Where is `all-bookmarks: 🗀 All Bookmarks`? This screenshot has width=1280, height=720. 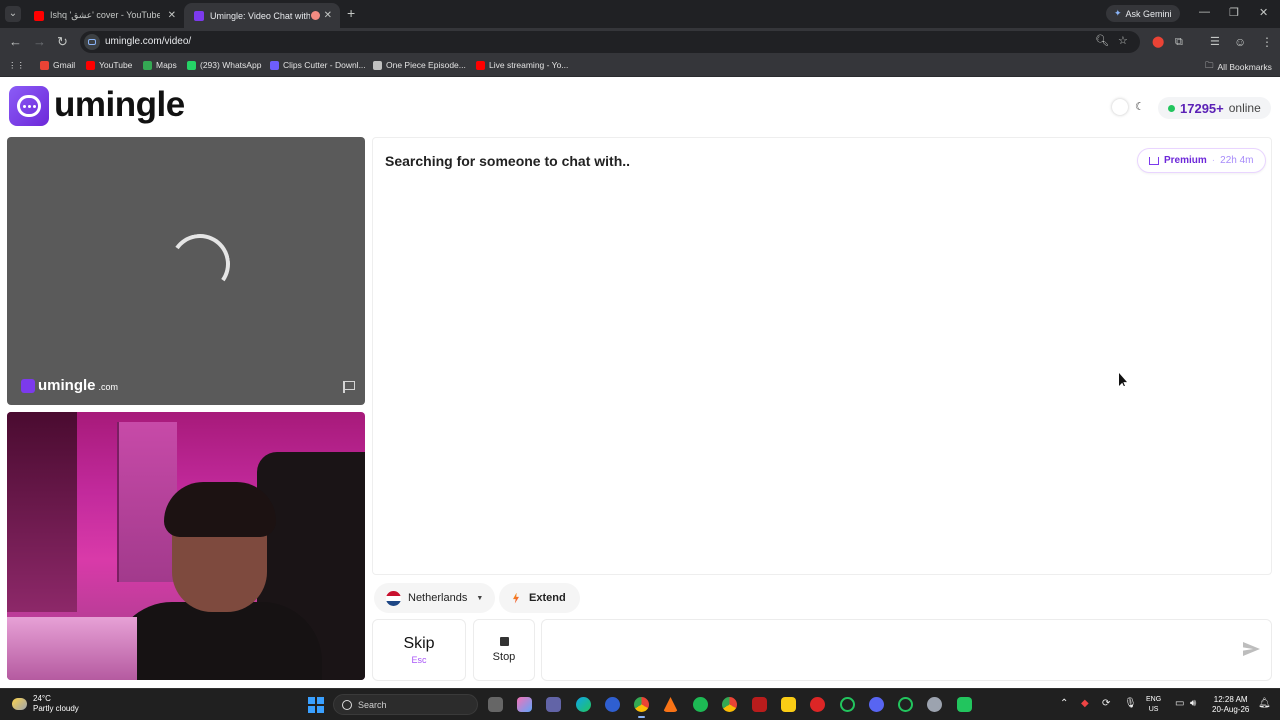
all-bookmarks: 🗀 All Bookmarks is located at coordinates (1238, 67).